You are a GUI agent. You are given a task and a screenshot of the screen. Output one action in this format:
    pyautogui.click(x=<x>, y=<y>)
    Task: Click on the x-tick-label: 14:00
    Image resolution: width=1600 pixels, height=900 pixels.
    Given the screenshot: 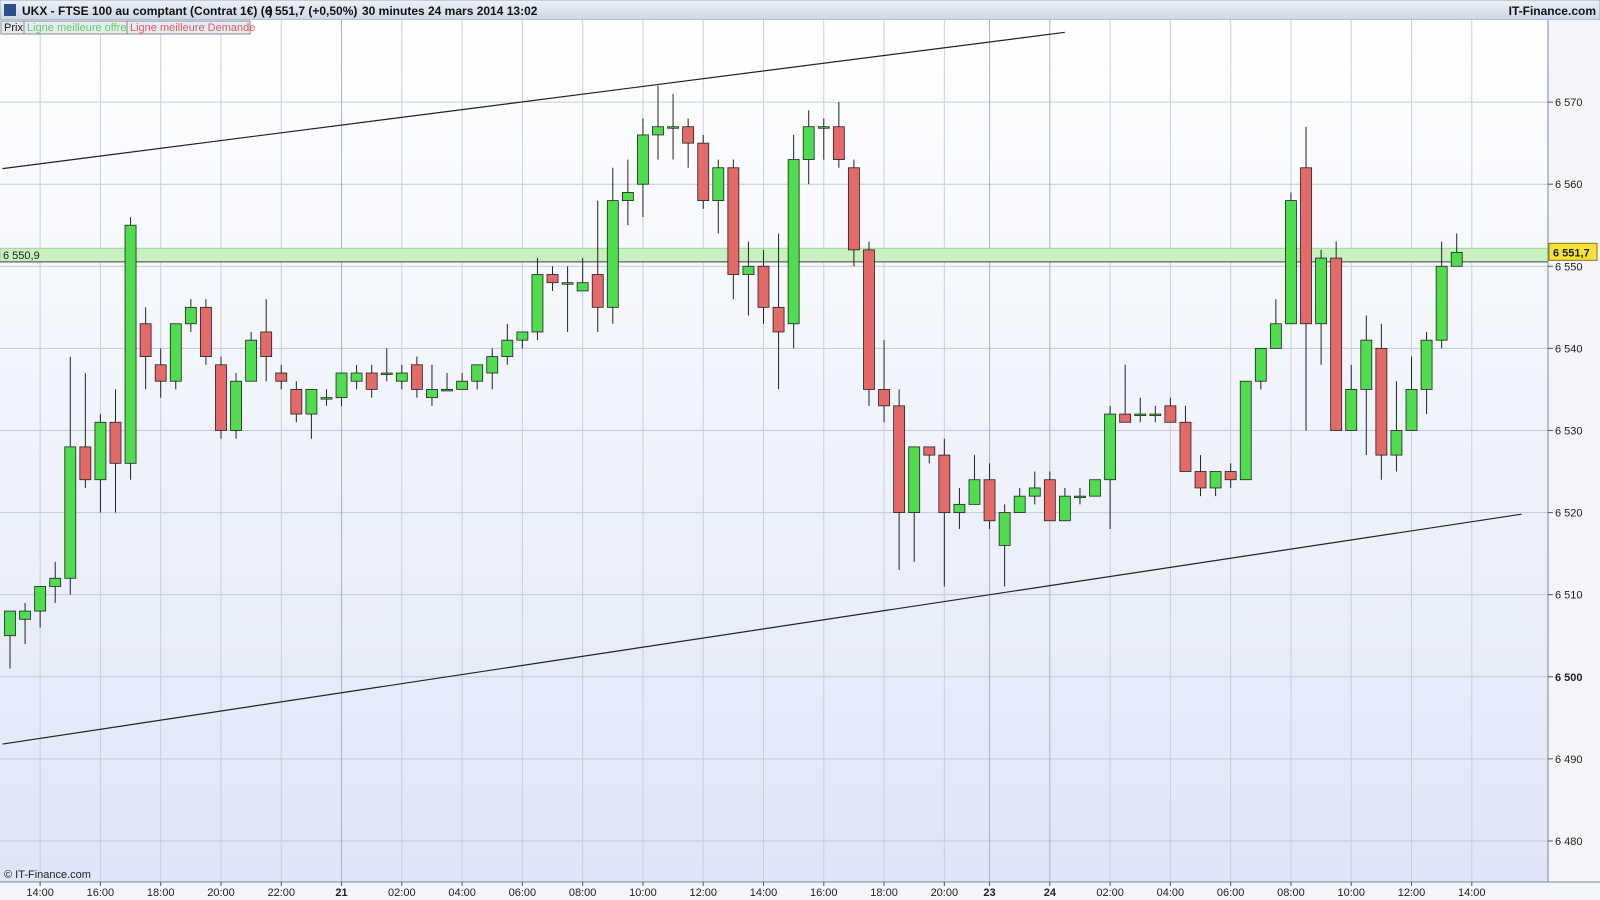 What is the action you would take?
    pyautogui.click(x=764, y=893)
    